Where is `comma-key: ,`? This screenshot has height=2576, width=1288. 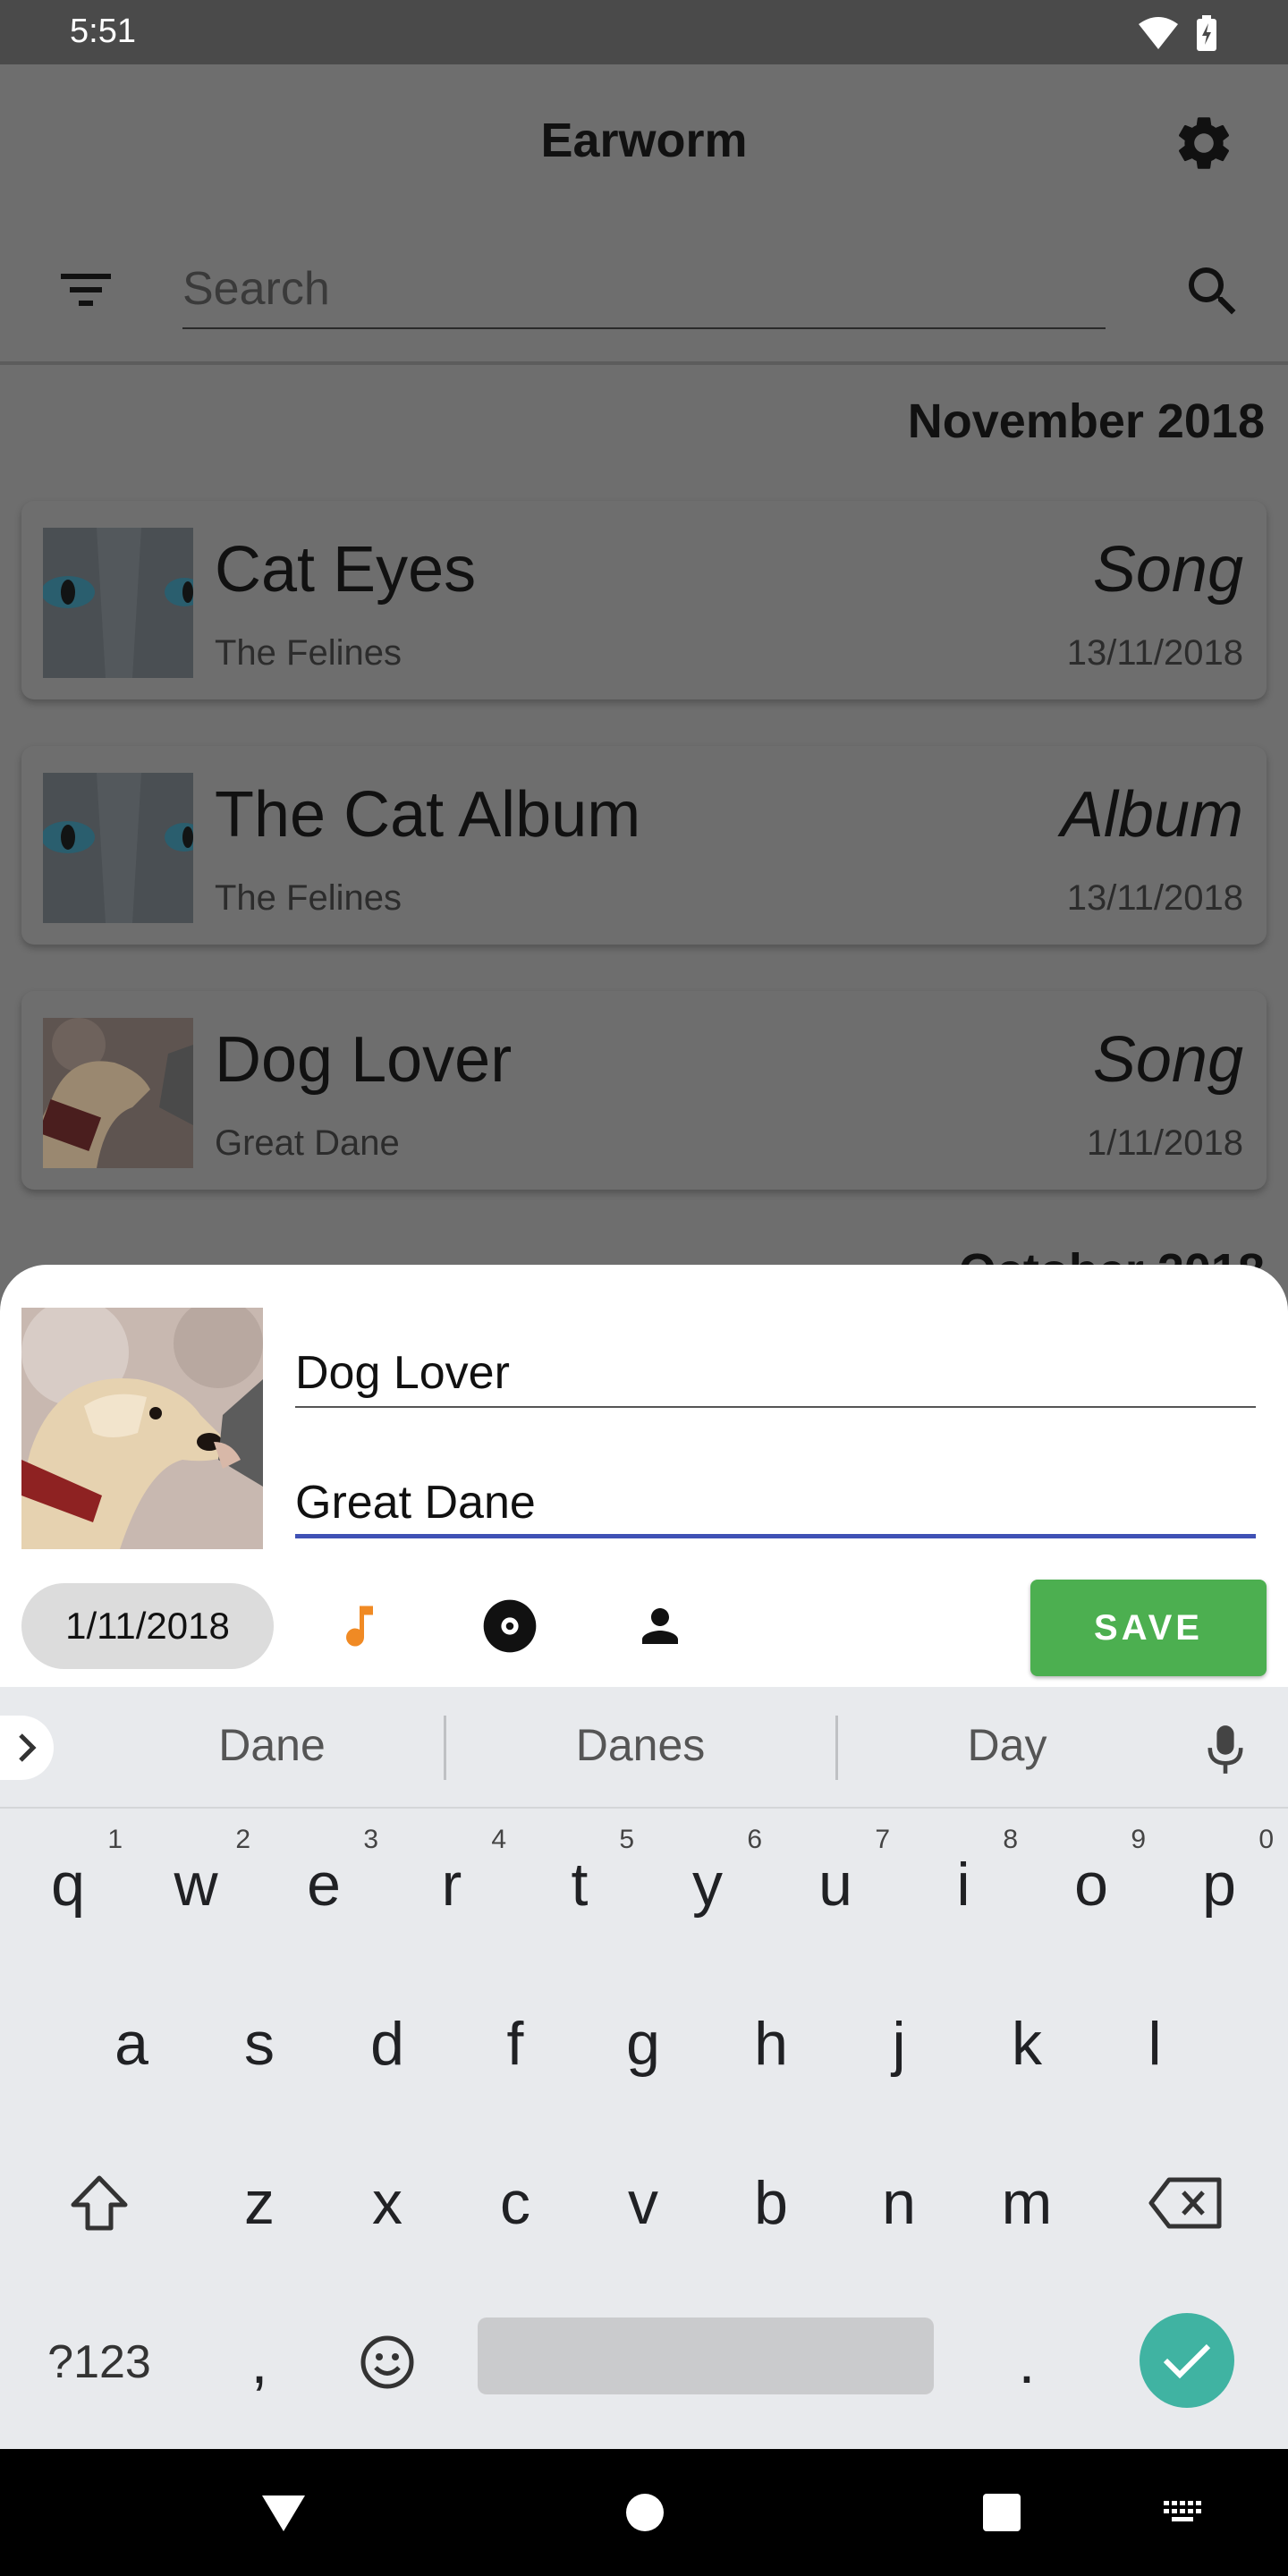 comma-key: , is located at coordinates (259, 2362).